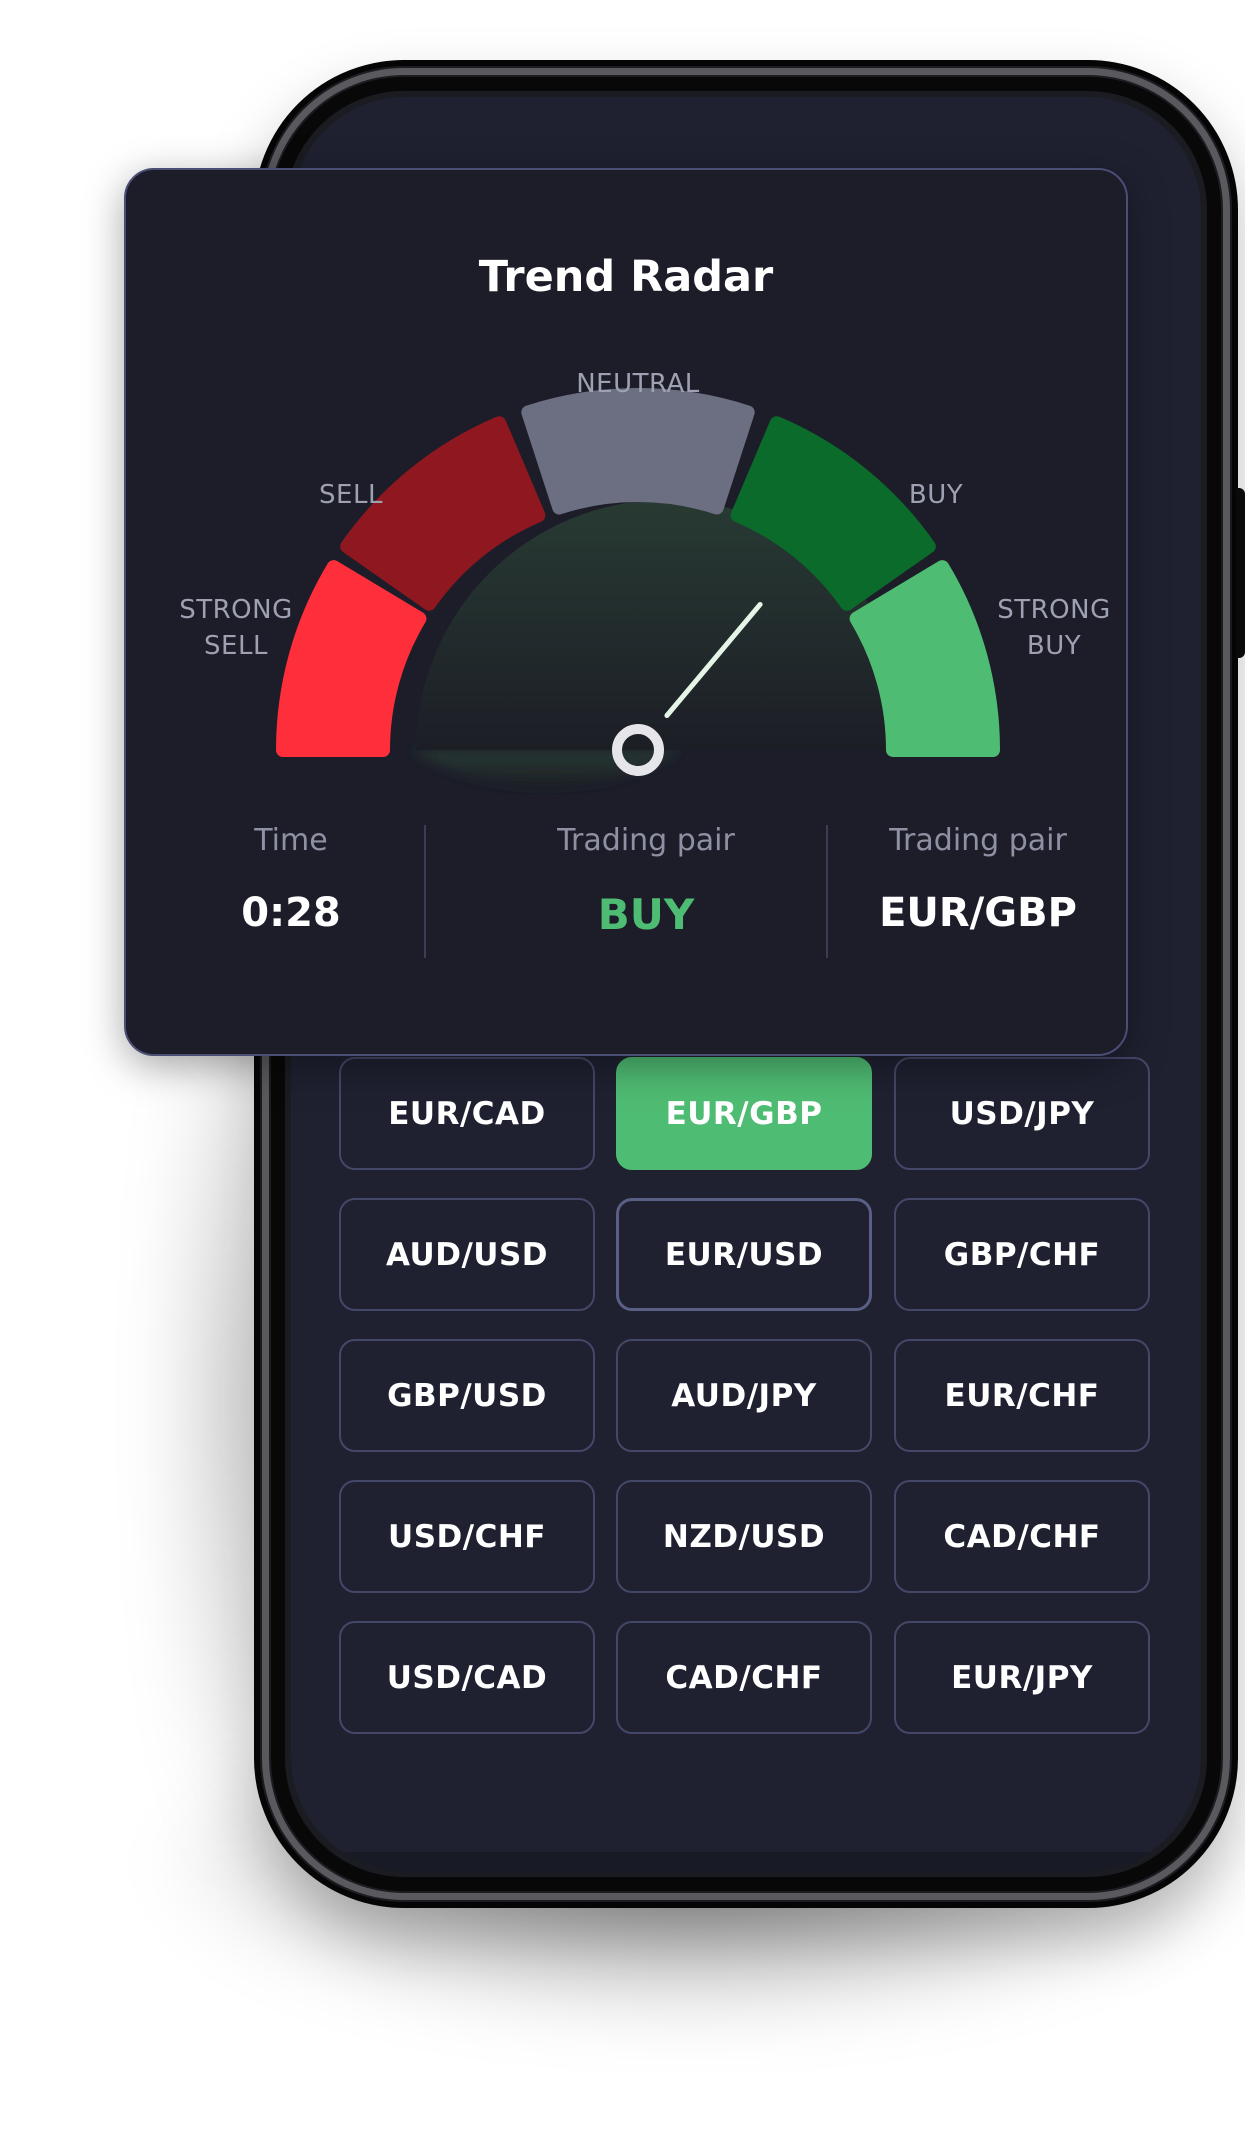 The image size is (1245, 2140). I want to click on pair-button: GBP/USD, so click(467, 1395).